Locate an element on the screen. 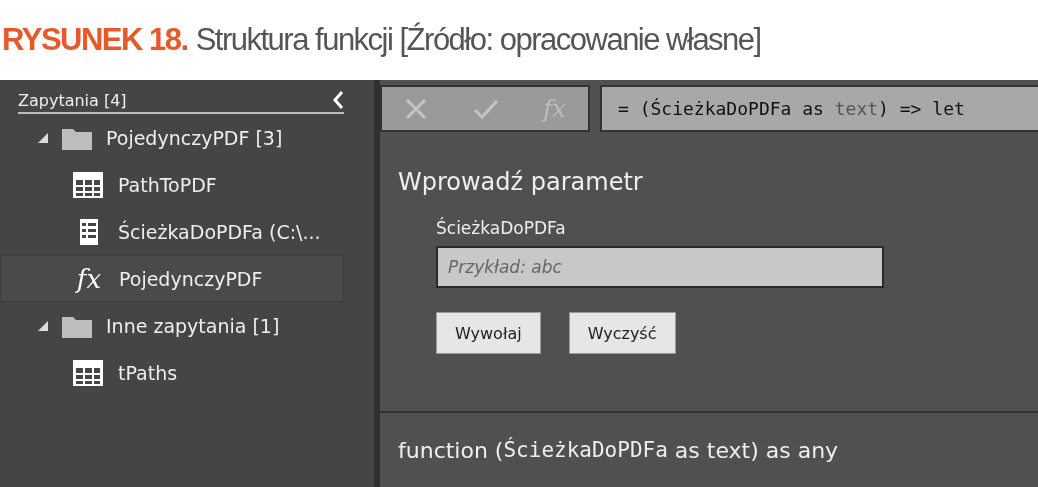  field-label: ŚcieżkaDoPDFa is located at coordinates (501, 228).